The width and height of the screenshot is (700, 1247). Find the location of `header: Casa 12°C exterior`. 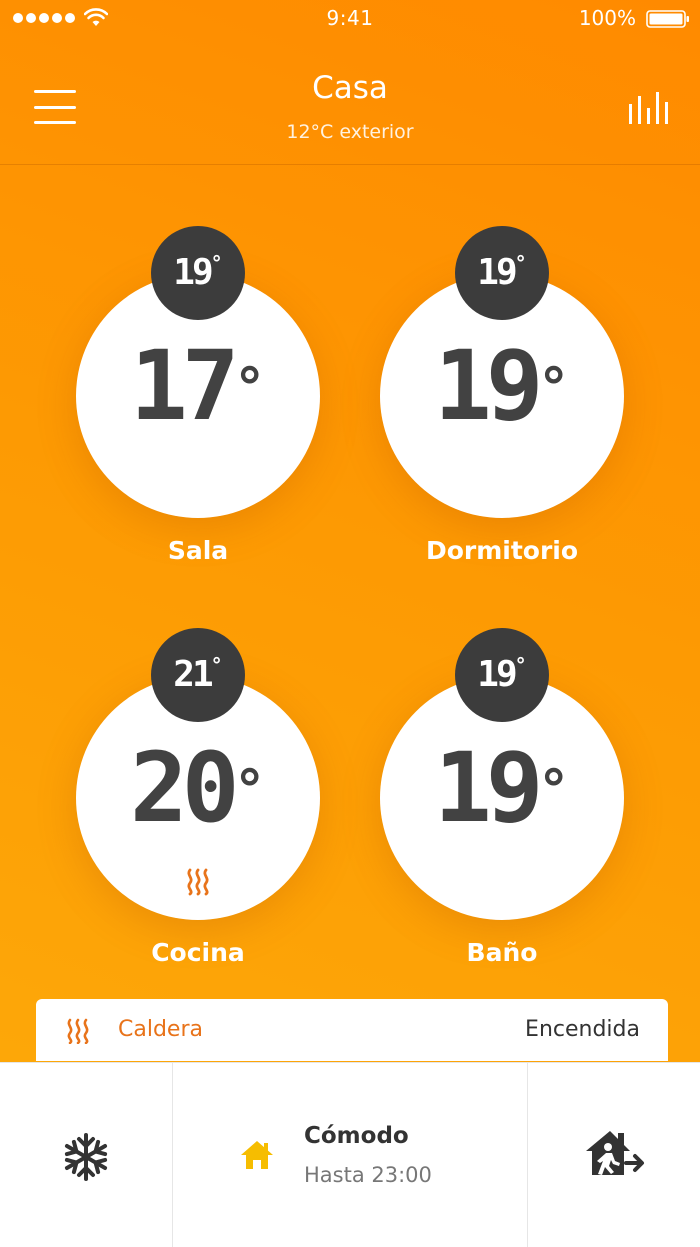

header: Casa 12°C exterior is located at coordinates (350, 101).